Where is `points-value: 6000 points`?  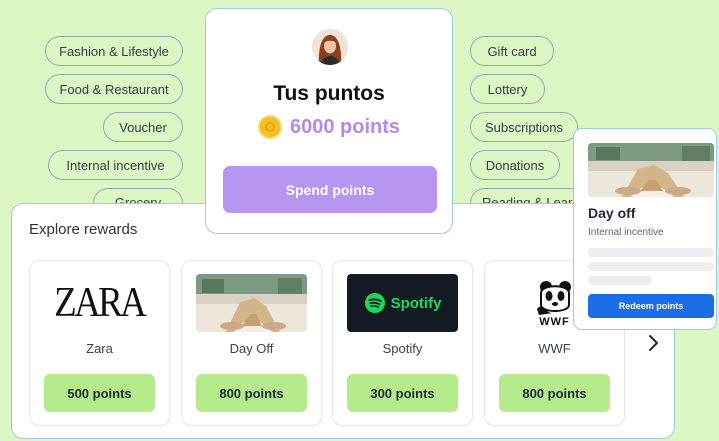
points-value: 6000 points is located at coordinates (345, 126).